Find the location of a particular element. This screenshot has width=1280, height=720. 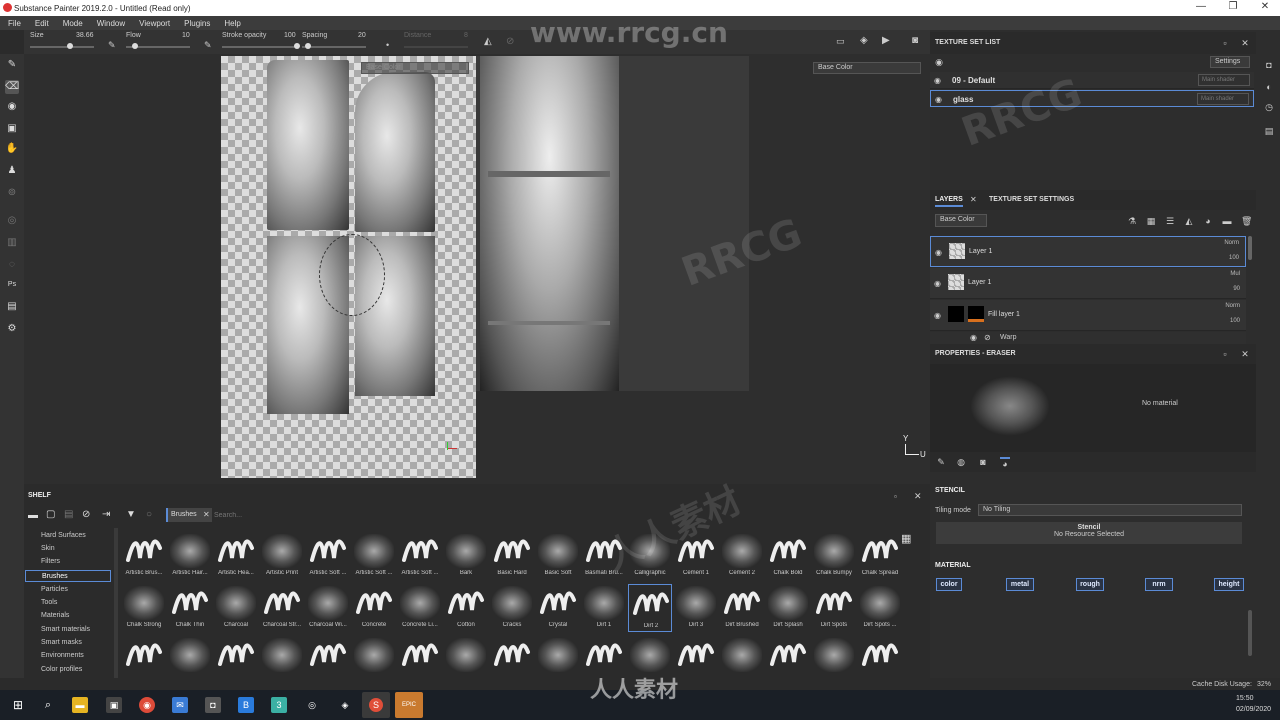

file-explorer-icon: ▬ is located at coordinates (80, 705).